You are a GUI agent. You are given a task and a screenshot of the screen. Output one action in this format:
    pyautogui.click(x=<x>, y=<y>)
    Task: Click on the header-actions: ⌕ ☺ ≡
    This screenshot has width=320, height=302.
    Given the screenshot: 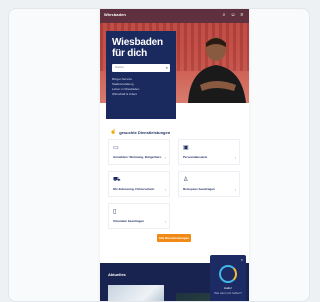 What is the action you would take?
    pyautogui.click(x=233, y=15)
    